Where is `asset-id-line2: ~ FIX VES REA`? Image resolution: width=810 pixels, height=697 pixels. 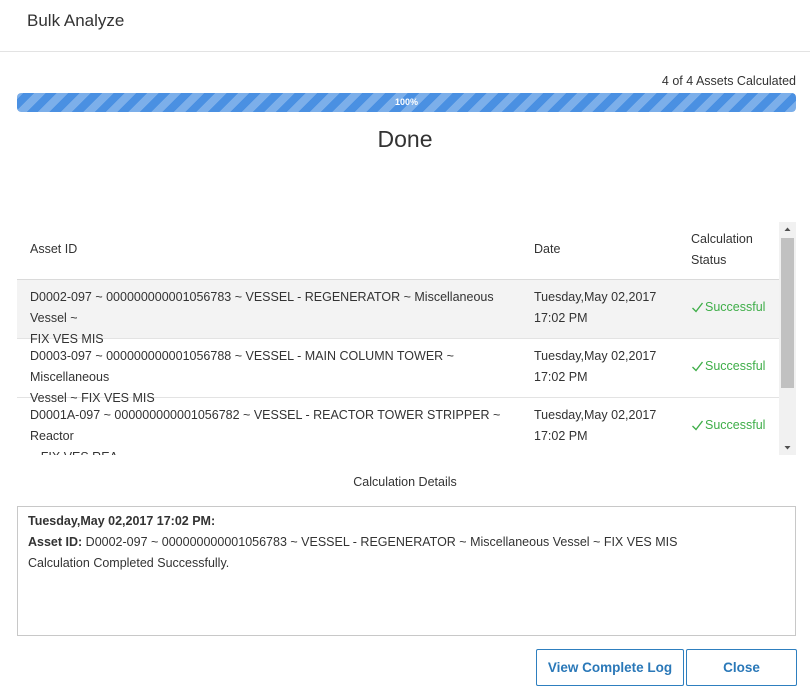 asset-id-line2: ~ FIX VES REA is located at coordinates (275, 451).